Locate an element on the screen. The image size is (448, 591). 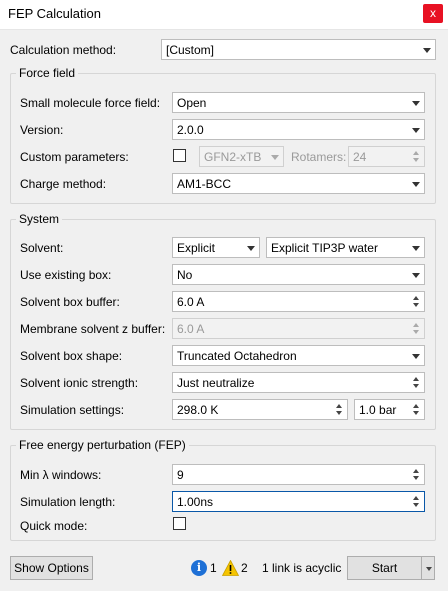
start-options-dropdown is located at coordinates (428, 568).